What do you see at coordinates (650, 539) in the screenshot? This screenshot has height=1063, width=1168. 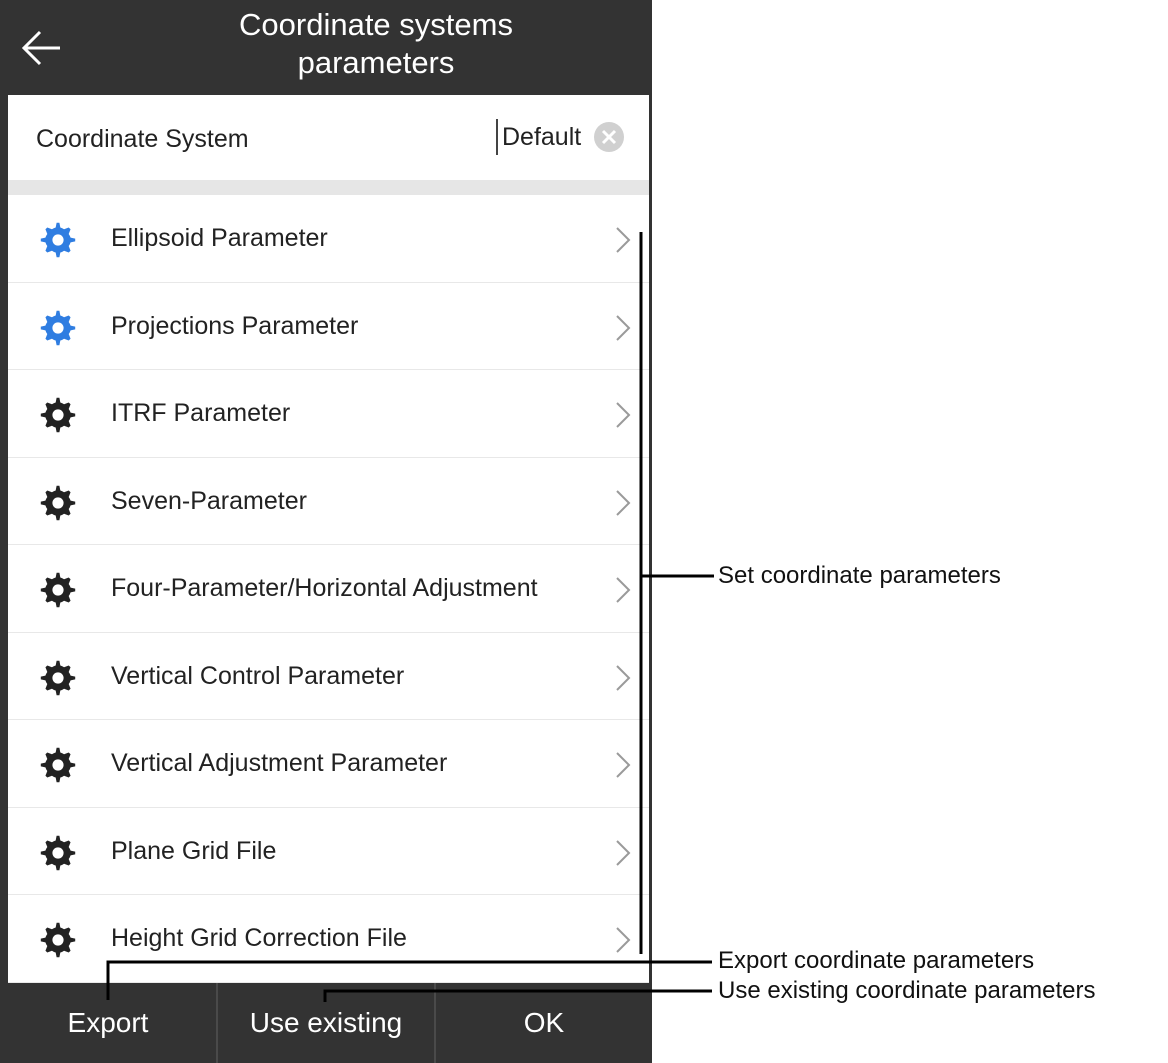 I see `frame-right-border` at bounding box center [650, 539].